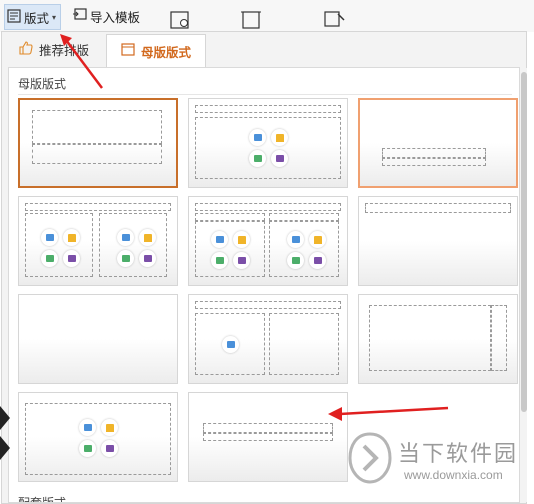 The height and width of the screenshot is (504, 534). Describe the element at coordinates (453, 475) in the screenshot. I see `watermark-url: www.downxia.com` at that location.